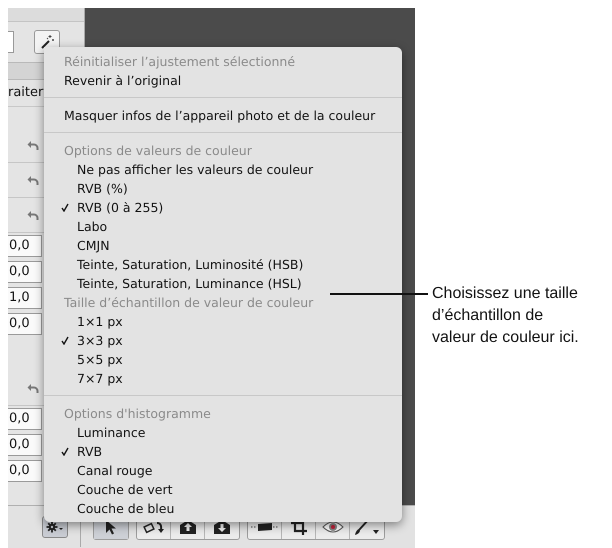 This screenshot has height=548, width=612. What do you see at coordinates (298, 527) in the screenshot?
I see `crop-icon` at bounding box center [298, 527].